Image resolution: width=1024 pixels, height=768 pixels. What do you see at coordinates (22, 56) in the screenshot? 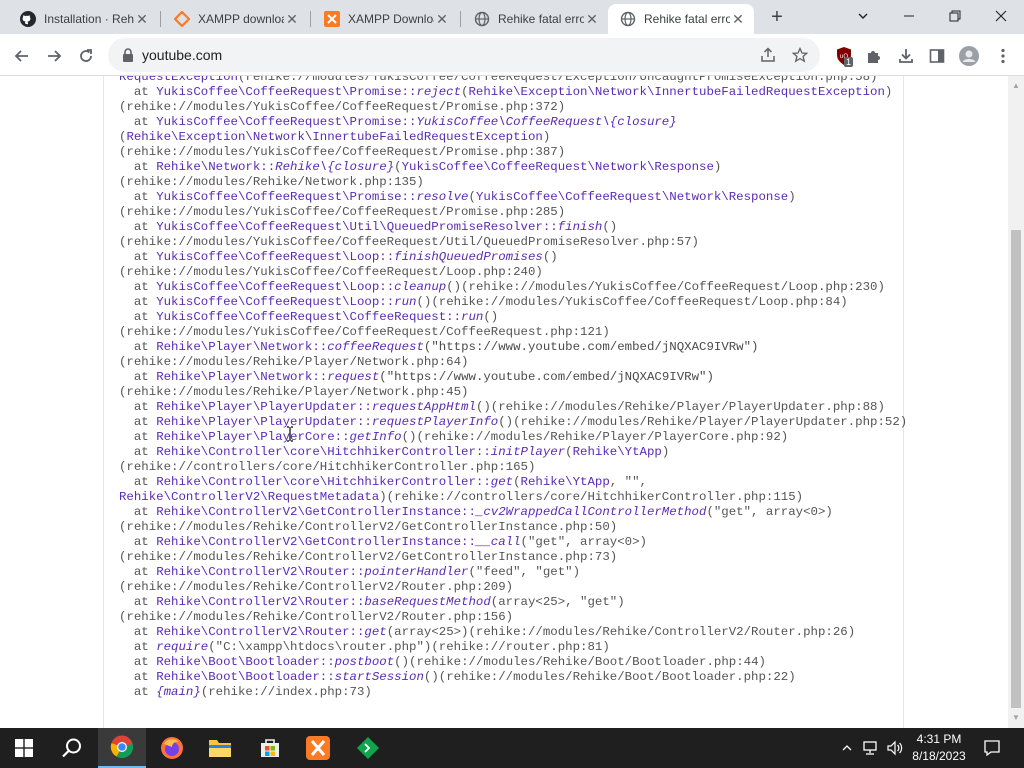
I see `back-button` at bounding box center [22, 56].